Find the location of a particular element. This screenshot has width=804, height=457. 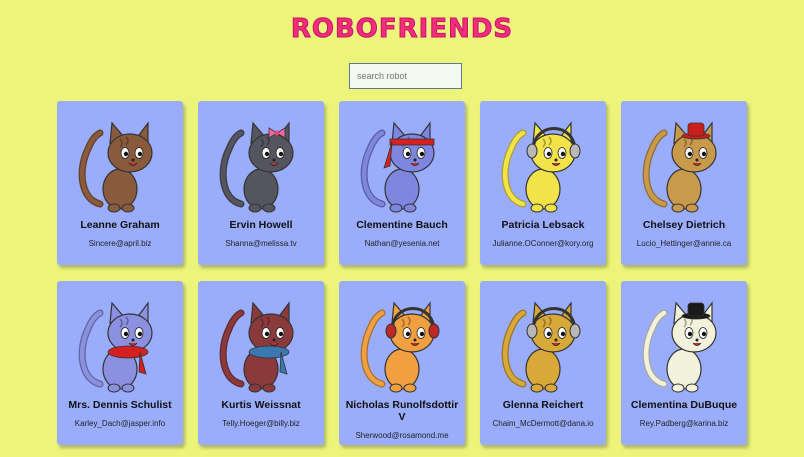

robot-name: Mrs. Dennis Schulist is located at coordinates (120, 405).